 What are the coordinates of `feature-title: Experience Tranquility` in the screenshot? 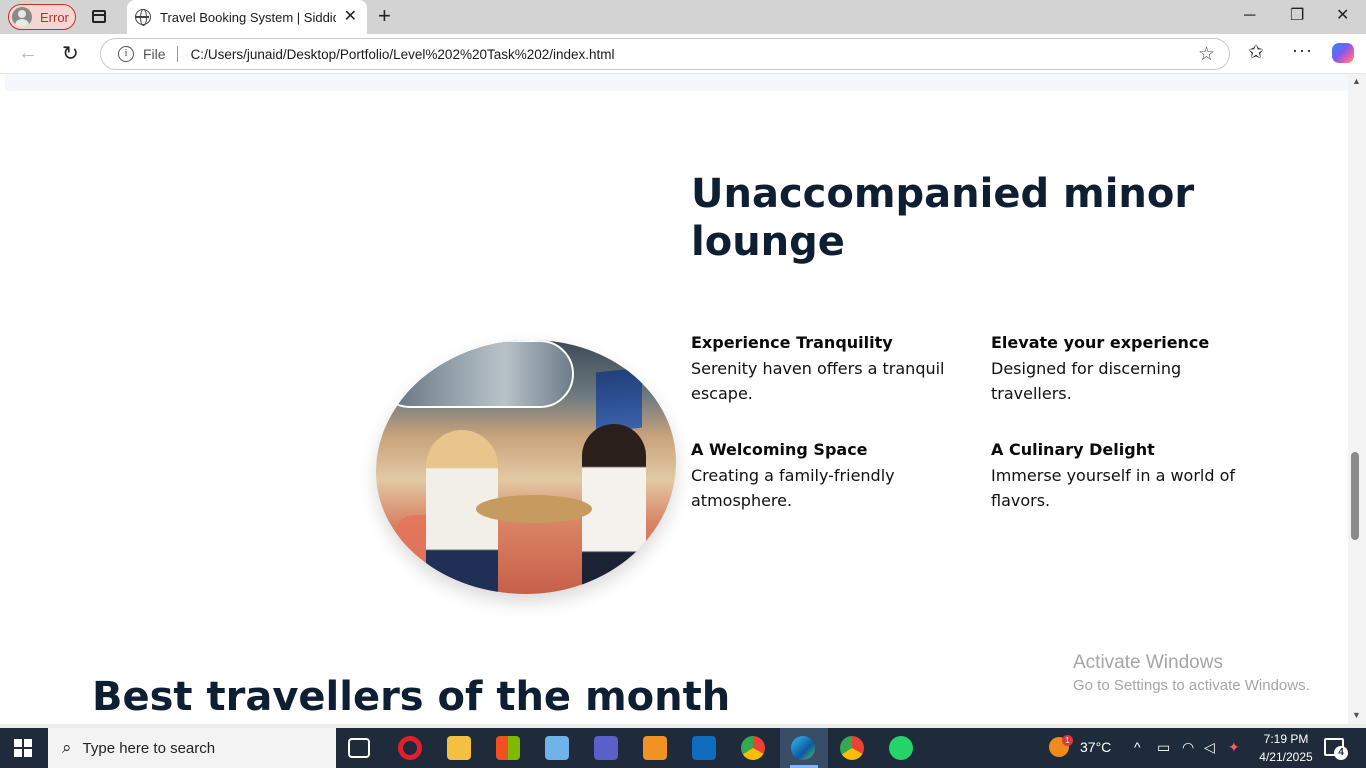 It's located at (792, 342).